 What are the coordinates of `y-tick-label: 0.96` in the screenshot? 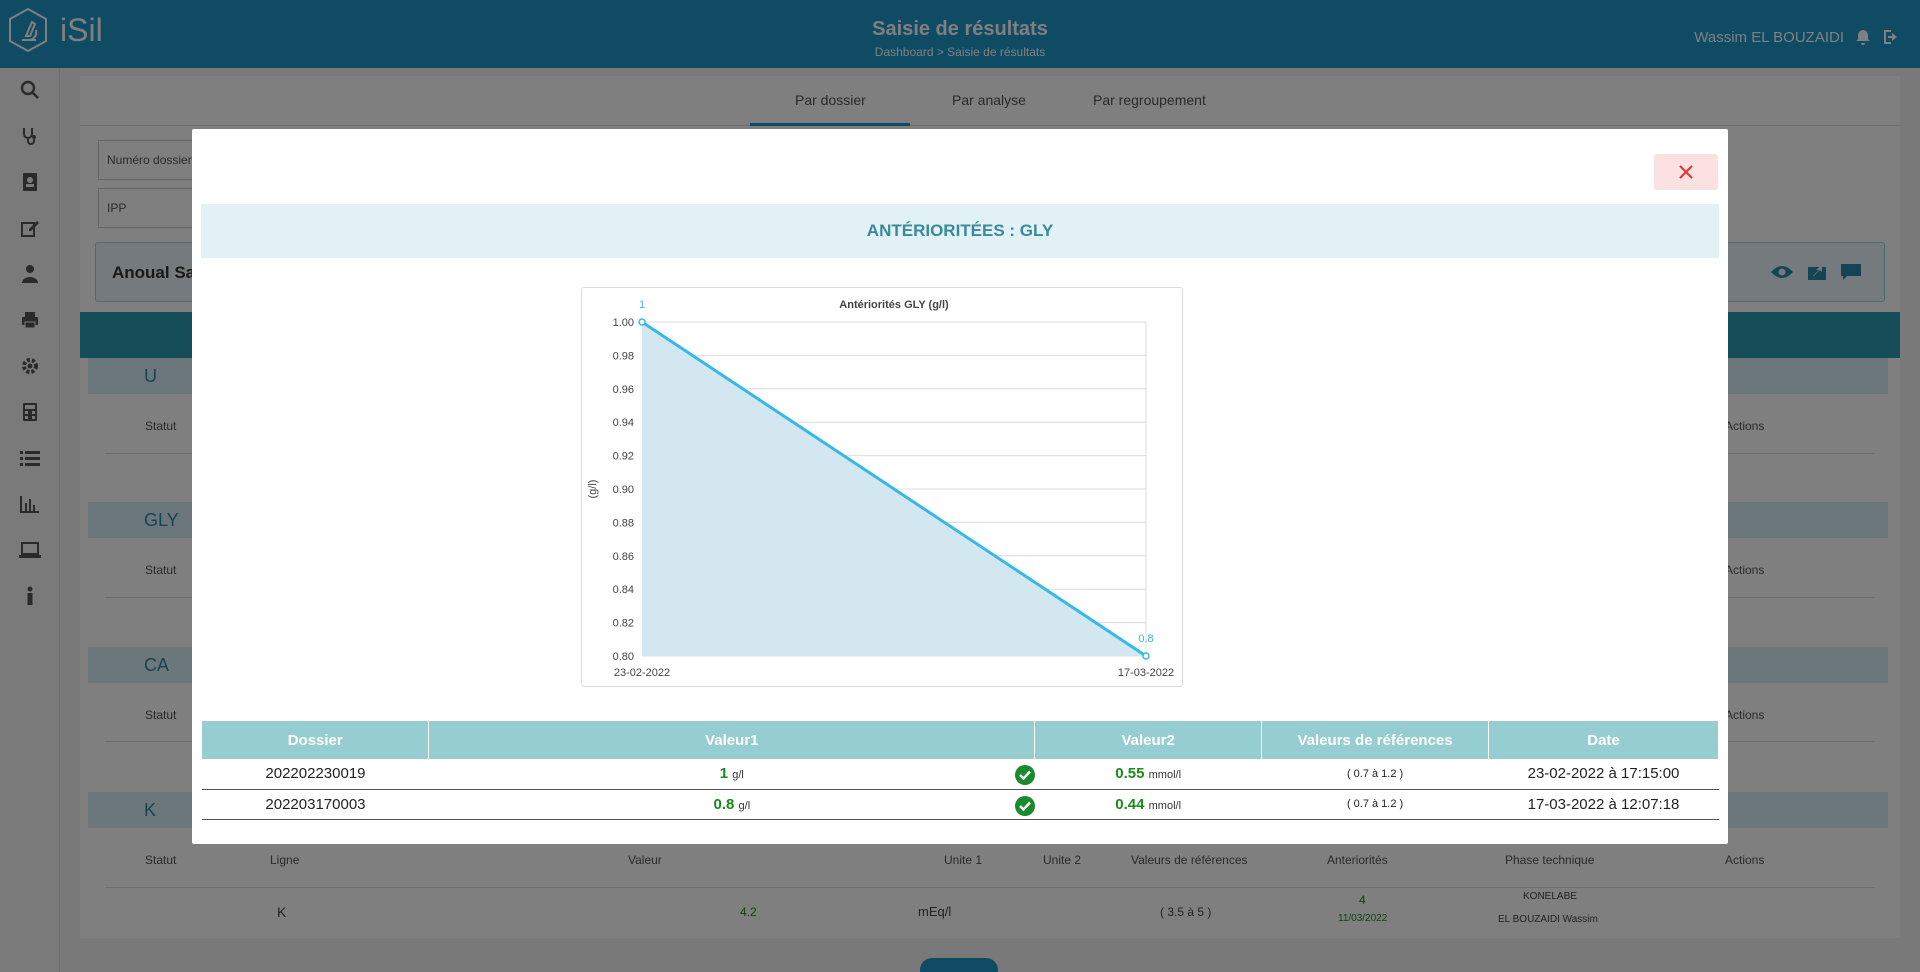 It's located at (623, 390).